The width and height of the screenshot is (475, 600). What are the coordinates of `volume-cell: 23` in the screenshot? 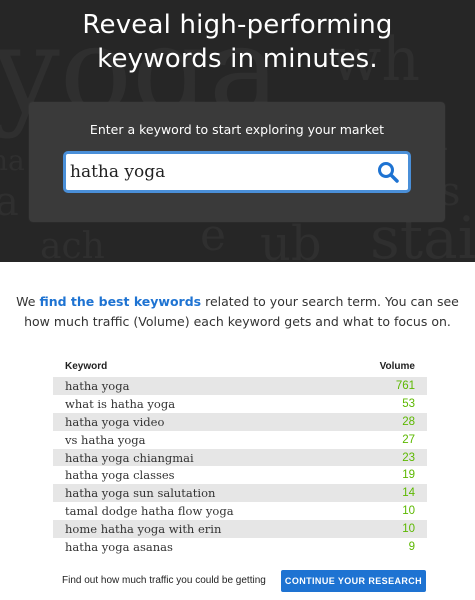 It's located at (382, 457).